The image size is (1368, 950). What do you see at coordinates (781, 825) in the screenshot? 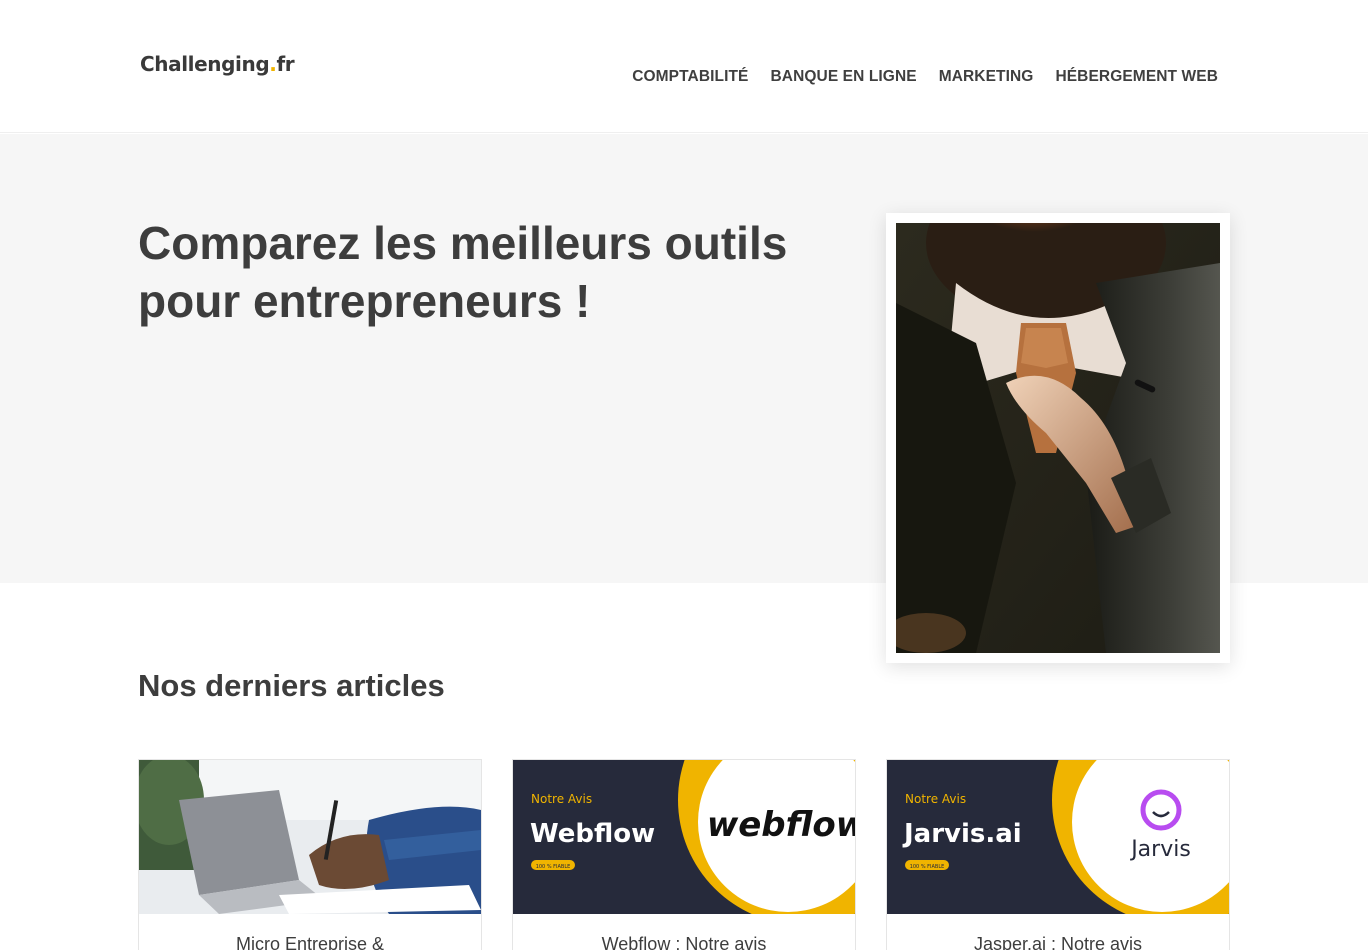
I see `webflow-logo: webflow` at bounding box center [781, 825].